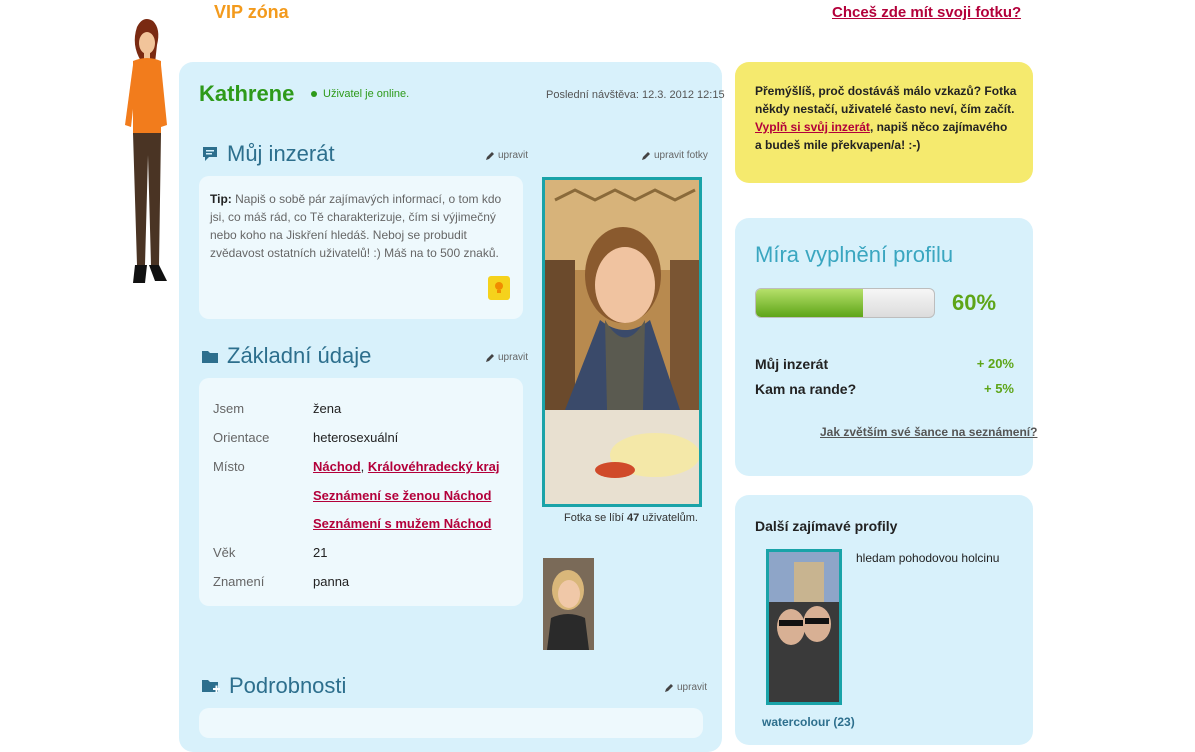 This screenshot has height=752, width=1195. I want to click on field-label-vek: Věk, so click(224, 552).